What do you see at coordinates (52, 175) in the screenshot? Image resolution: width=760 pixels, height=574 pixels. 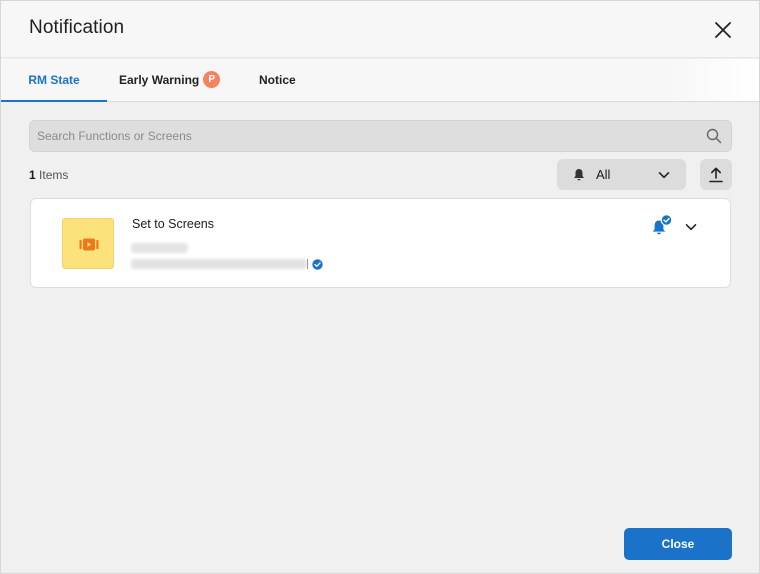 I see `items-count-label: Items` at bounding box center [52, 175].